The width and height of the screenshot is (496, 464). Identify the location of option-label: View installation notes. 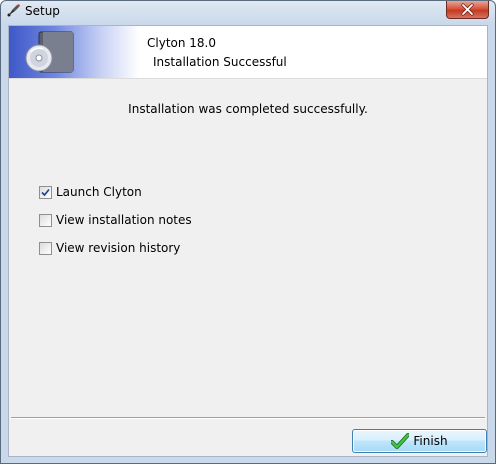
(124, 220).